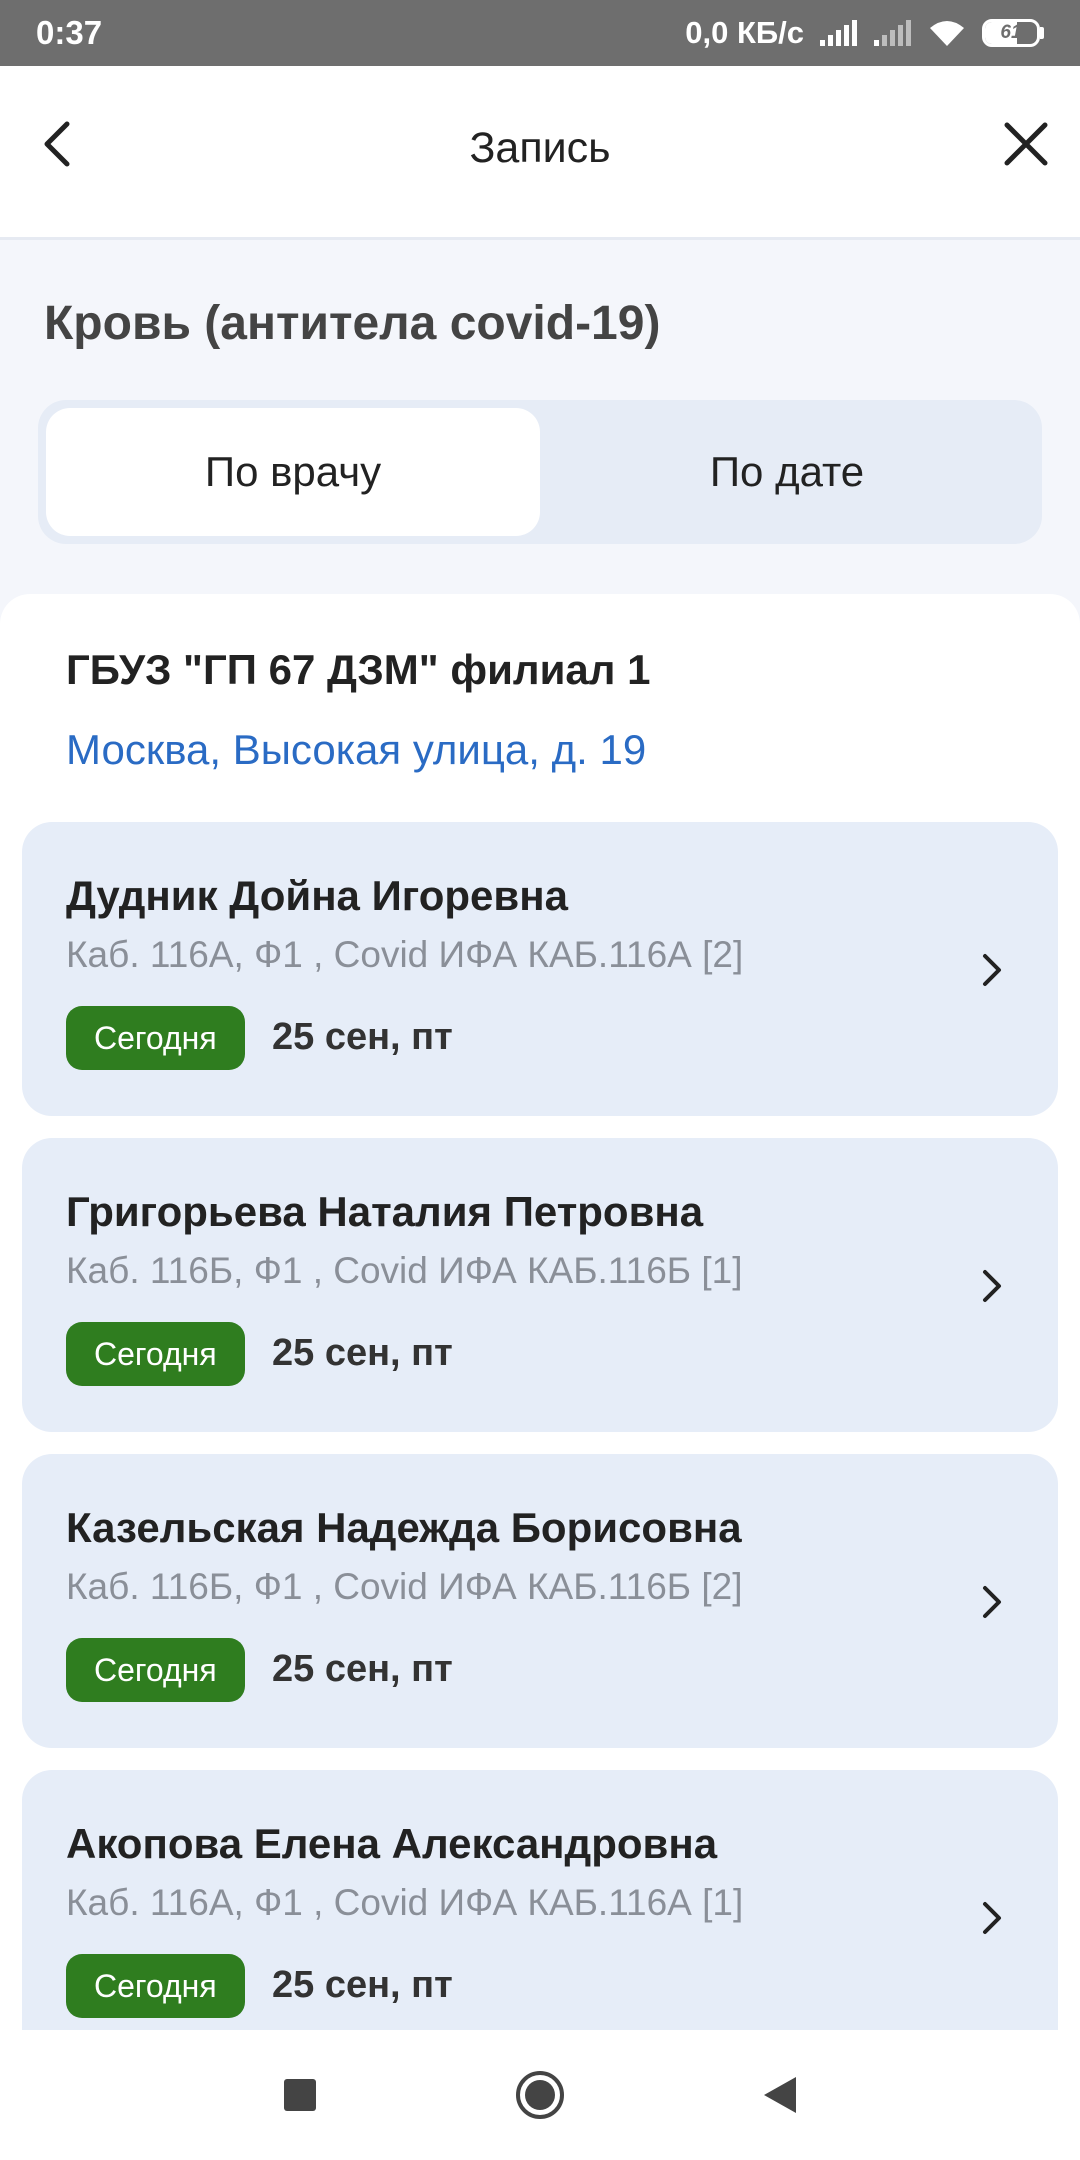  I want to click on close-button, so click(1026, 144).